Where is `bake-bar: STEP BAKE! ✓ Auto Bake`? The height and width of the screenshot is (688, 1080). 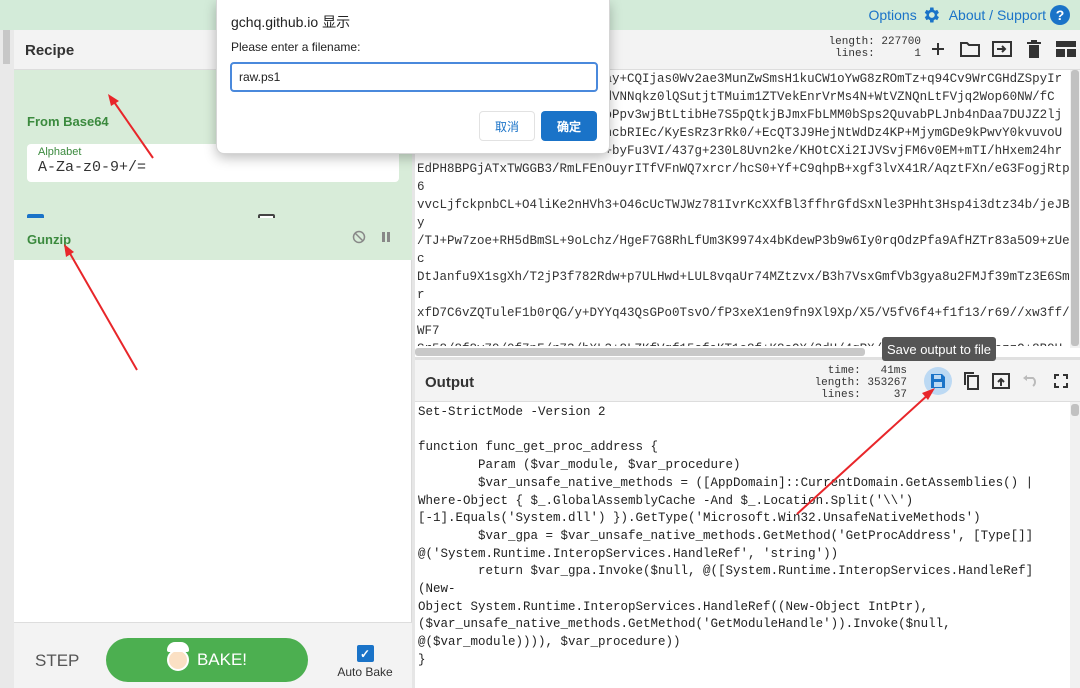
bake-bar: STEP BAKE! ✓ Auto Bake is located at coordinates (213, 655).